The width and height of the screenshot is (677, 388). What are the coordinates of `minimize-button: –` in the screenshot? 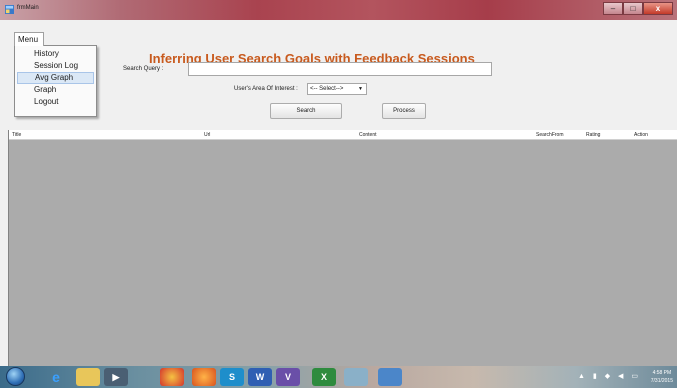 It's located at (613, 8).